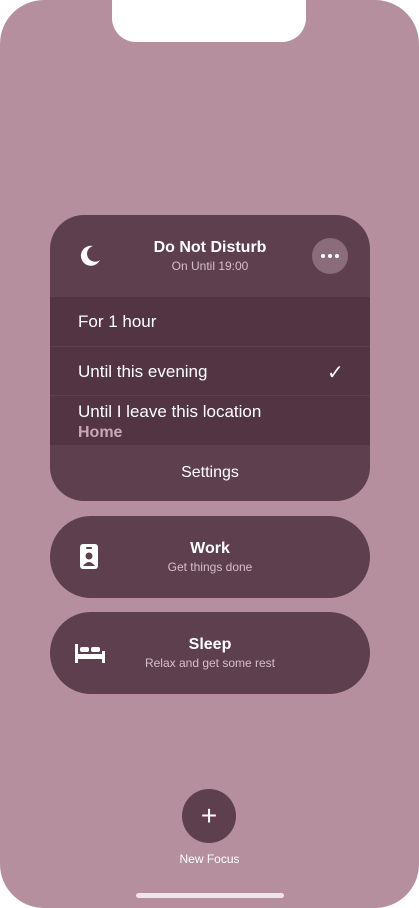 The image size is (419, 908). Describe the element at coordinates (209, 816) in the screenshot. I see `new-focus-button: +` at that location.